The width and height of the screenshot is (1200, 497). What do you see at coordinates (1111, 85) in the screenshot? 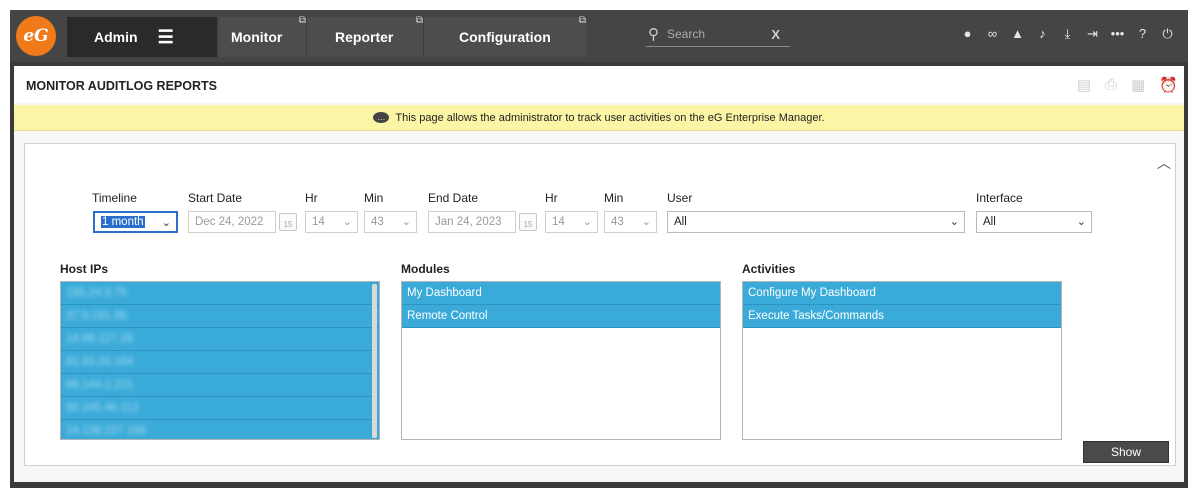
I see `print-icon: ⎙` at bounding box center [1111, 85].